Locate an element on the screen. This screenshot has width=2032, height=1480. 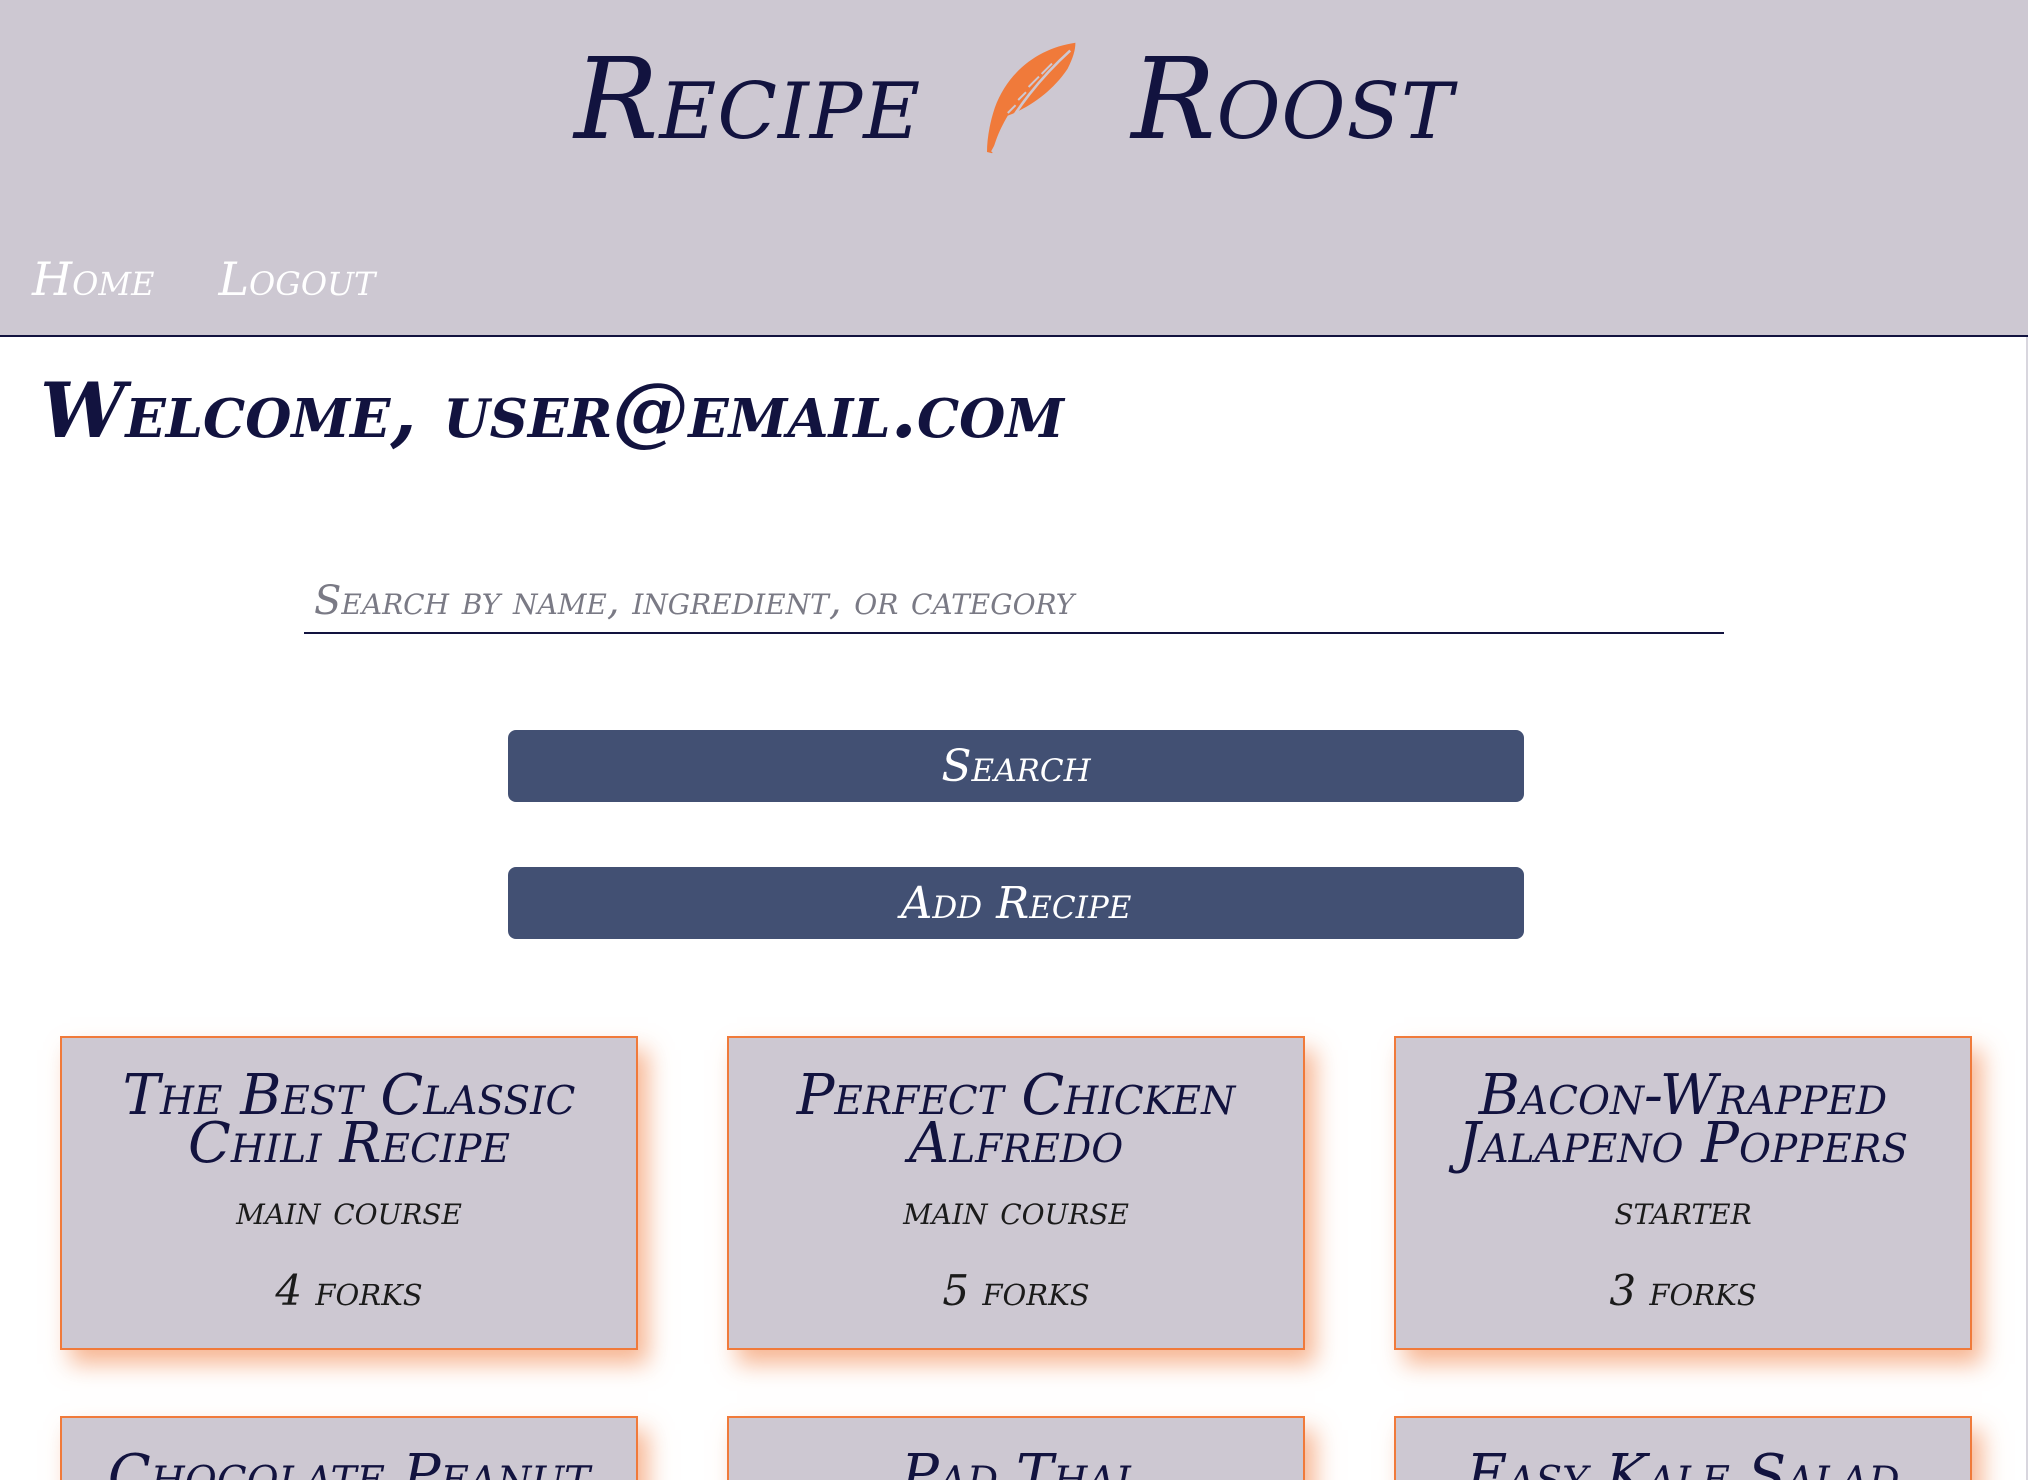
recipe-card: Pad Thai is located at coordinates (1016, 1448).